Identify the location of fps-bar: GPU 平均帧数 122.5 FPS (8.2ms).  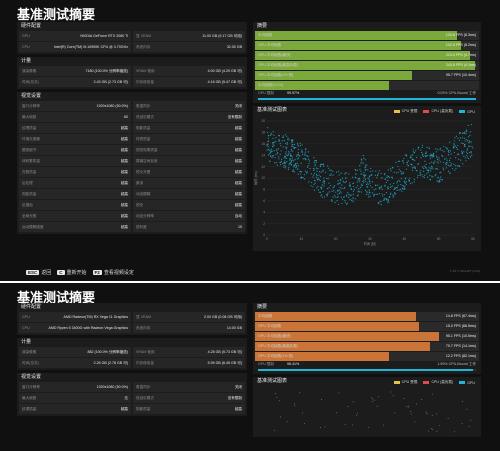
(367, 45).